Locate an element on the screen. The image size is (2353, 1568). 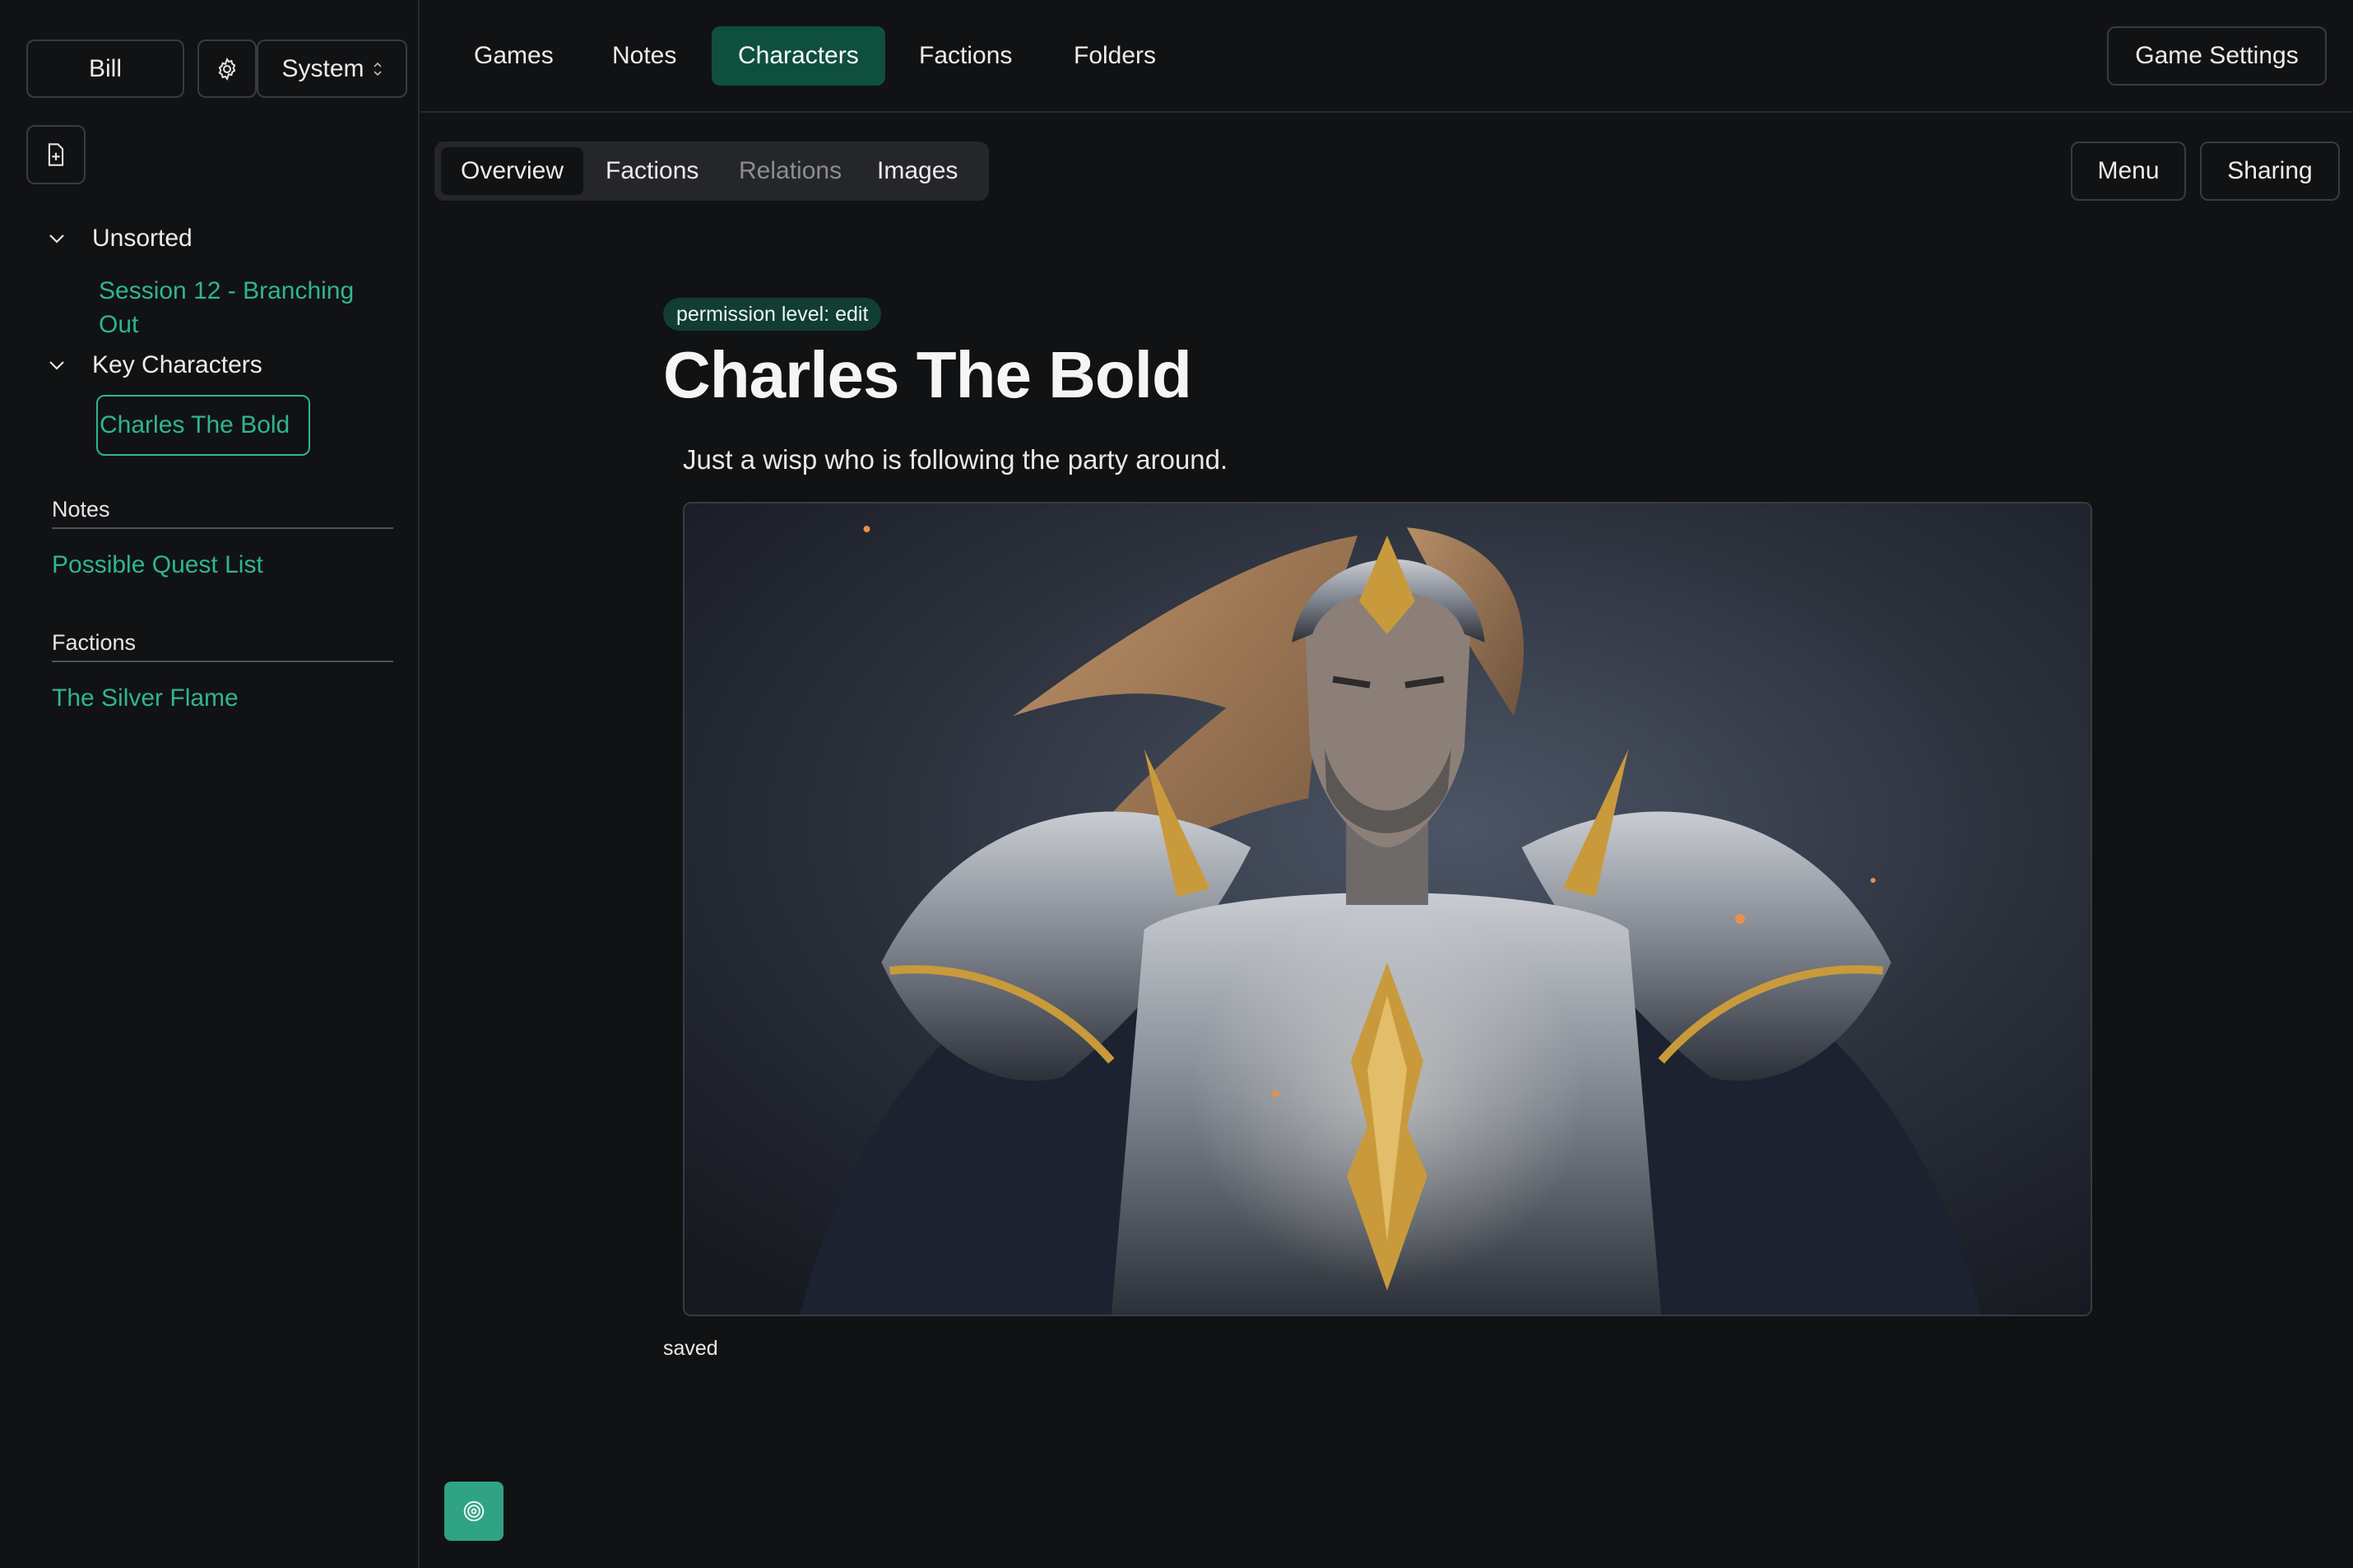
floating-action-button is located at coordinates (474, 1511).